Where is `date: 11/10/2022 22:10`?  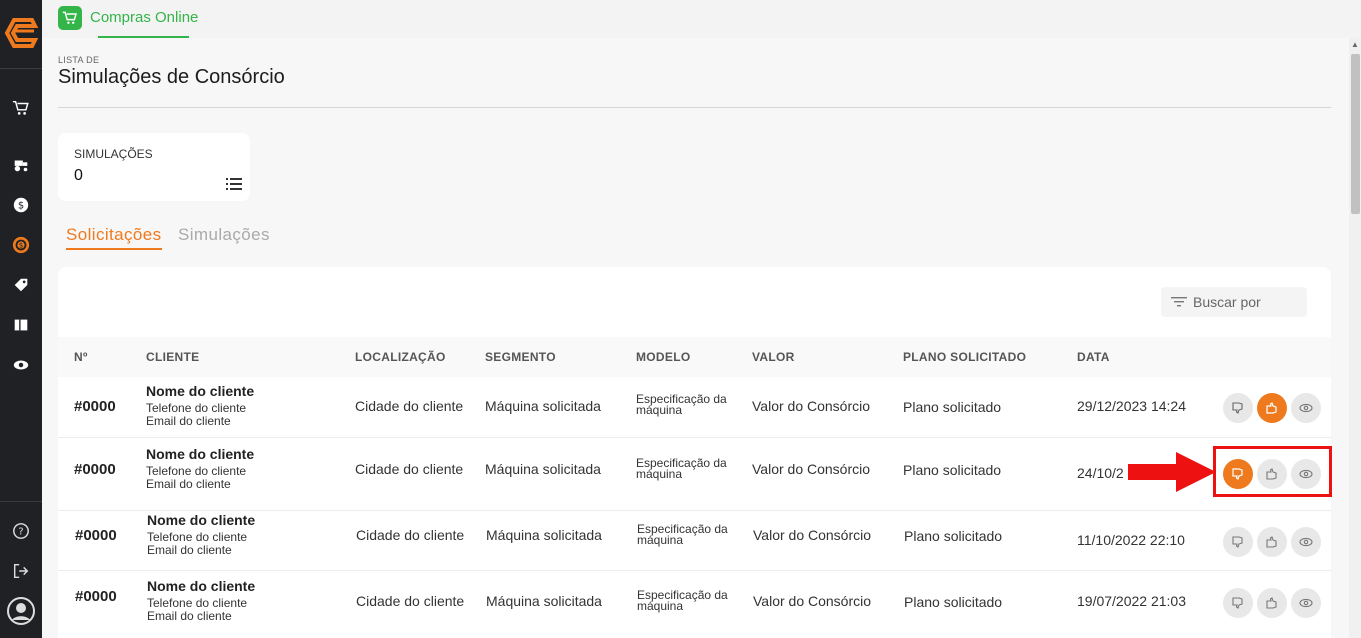 date: 11/10/2022 22:10 is located at coordinates (1131, 540).